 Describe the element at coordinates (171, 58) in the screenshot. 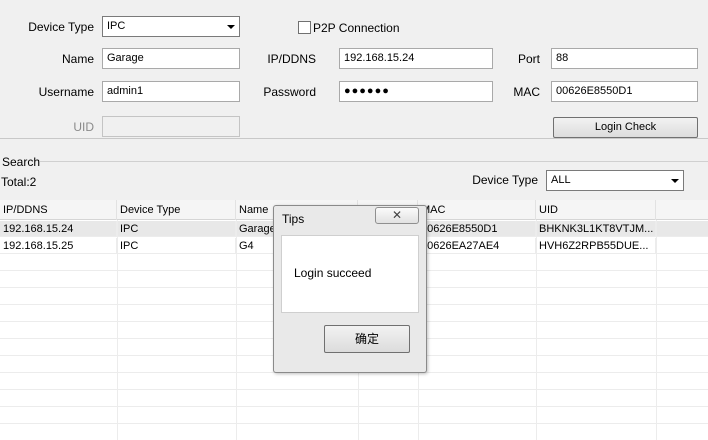

I see `name-field: Garage` at that location.